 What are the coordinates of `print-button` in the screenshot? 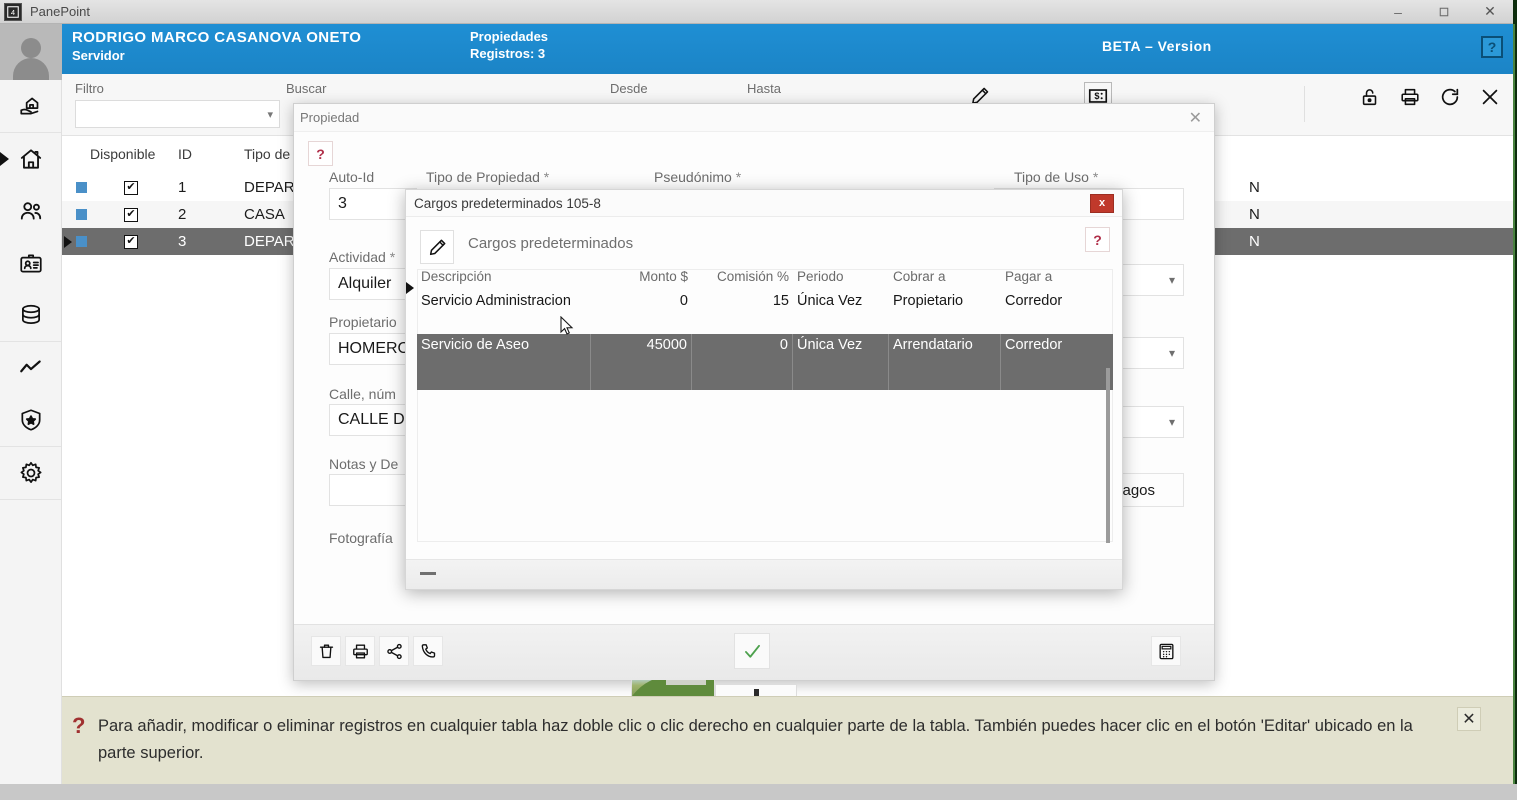 It's located at (1410, 97).